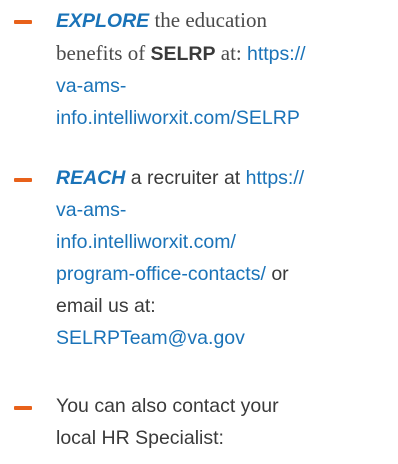 This screenshot has width=398, height=464. Describe the element at coordinates (91, 178) in the screenshot. I see `reach-lead: REACH` at that location.